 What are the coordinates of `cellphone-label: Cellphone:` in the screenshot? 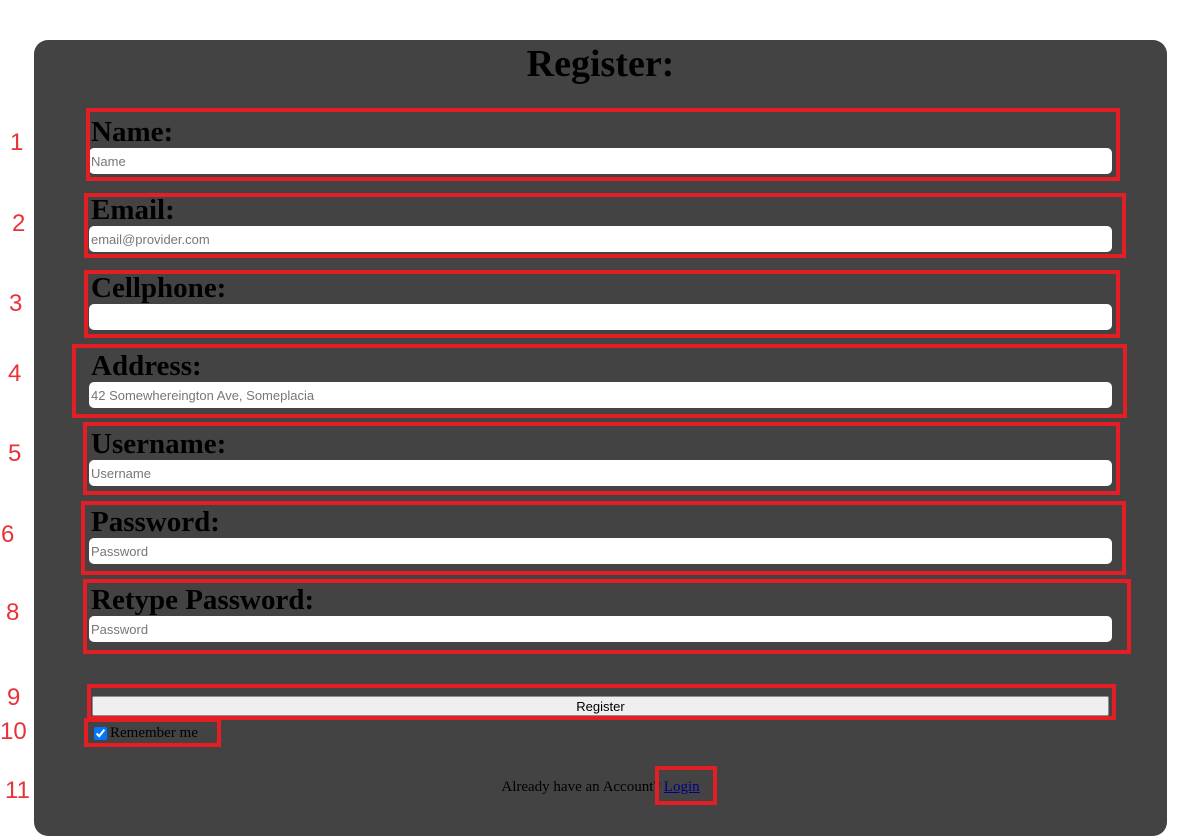 It's located at (159, 288).